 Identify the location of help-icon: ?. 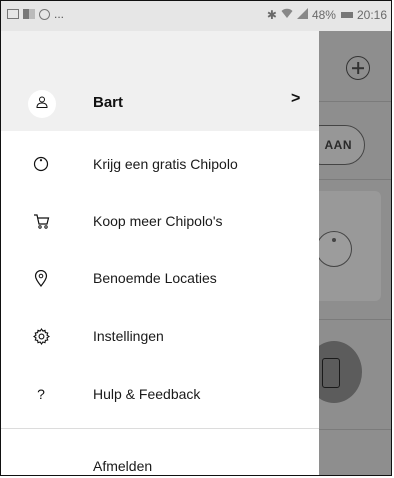
(41, 394).